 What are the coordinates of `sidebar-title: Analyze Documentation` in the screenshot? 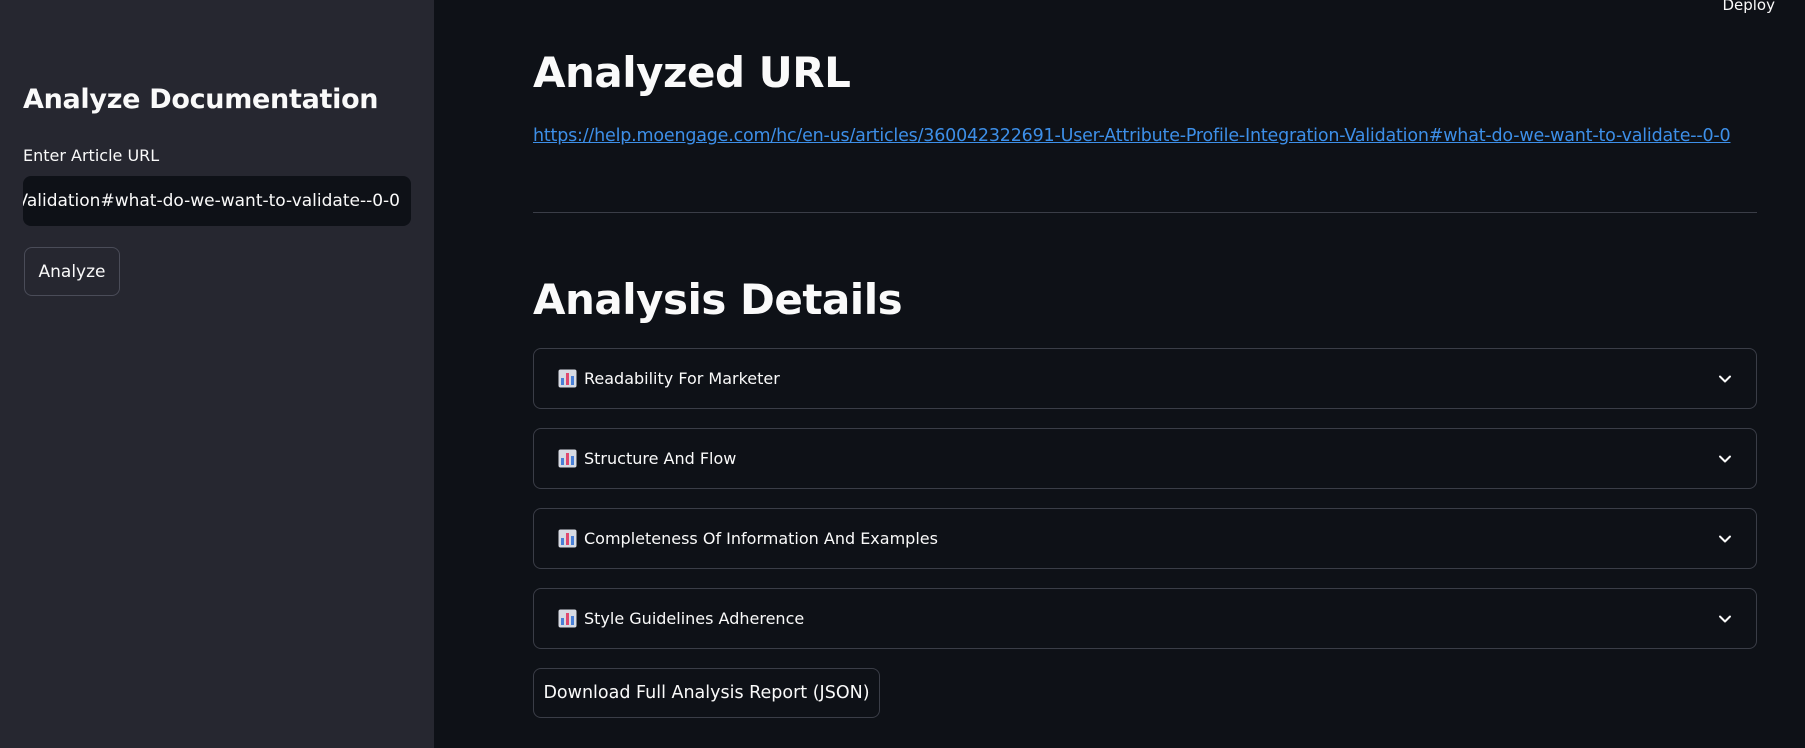 It's located at (201, 99).